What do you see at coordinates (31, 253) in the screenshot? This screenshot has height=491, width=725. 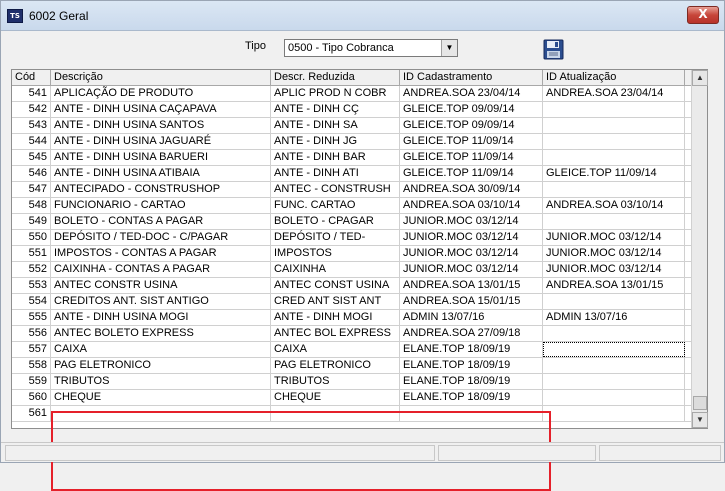 I see `cell-cod: 551` at bounding box center [31, 253].